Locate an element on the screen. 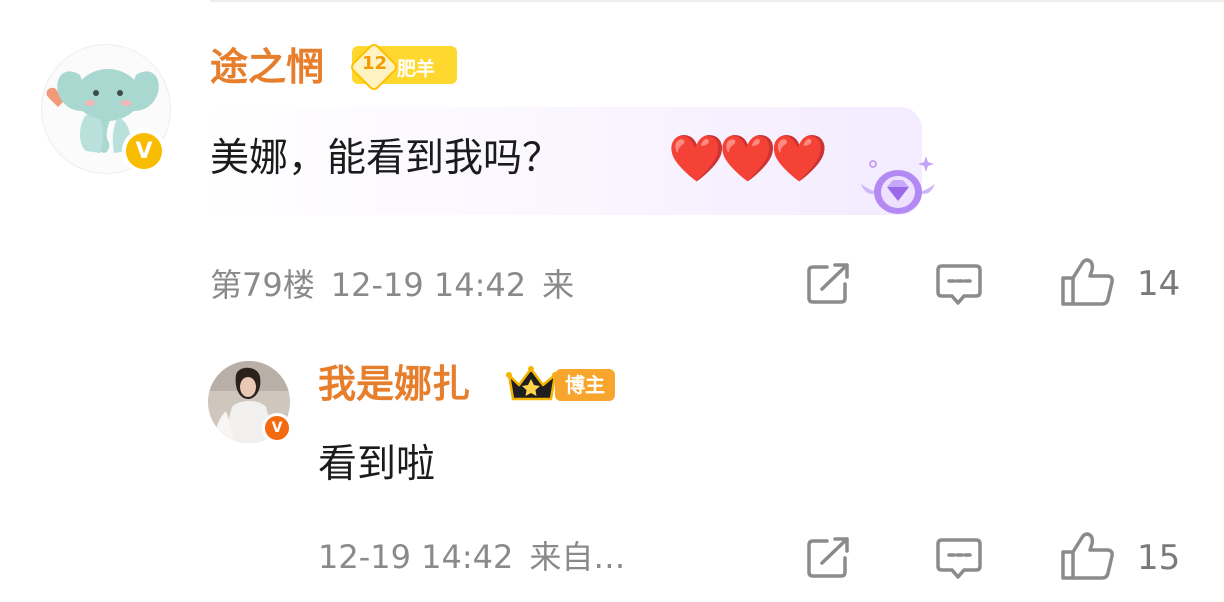 The height and width of the screenshot is (602, 1224). reply-author-name: 我是娜扎 is located at coordinates (394, 384).